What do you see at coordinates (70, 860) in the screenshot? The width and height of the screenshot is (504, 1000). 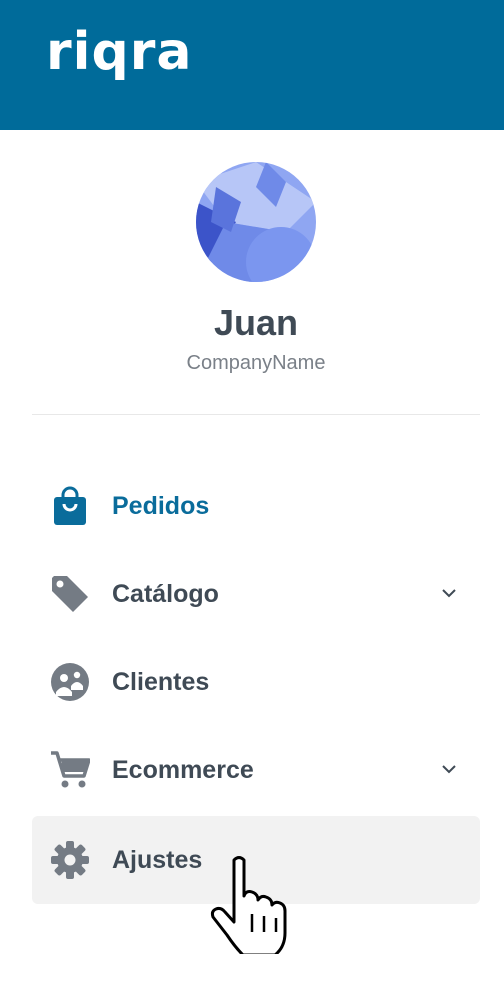 I see `gear-icon` at bounding box center [70, 860].